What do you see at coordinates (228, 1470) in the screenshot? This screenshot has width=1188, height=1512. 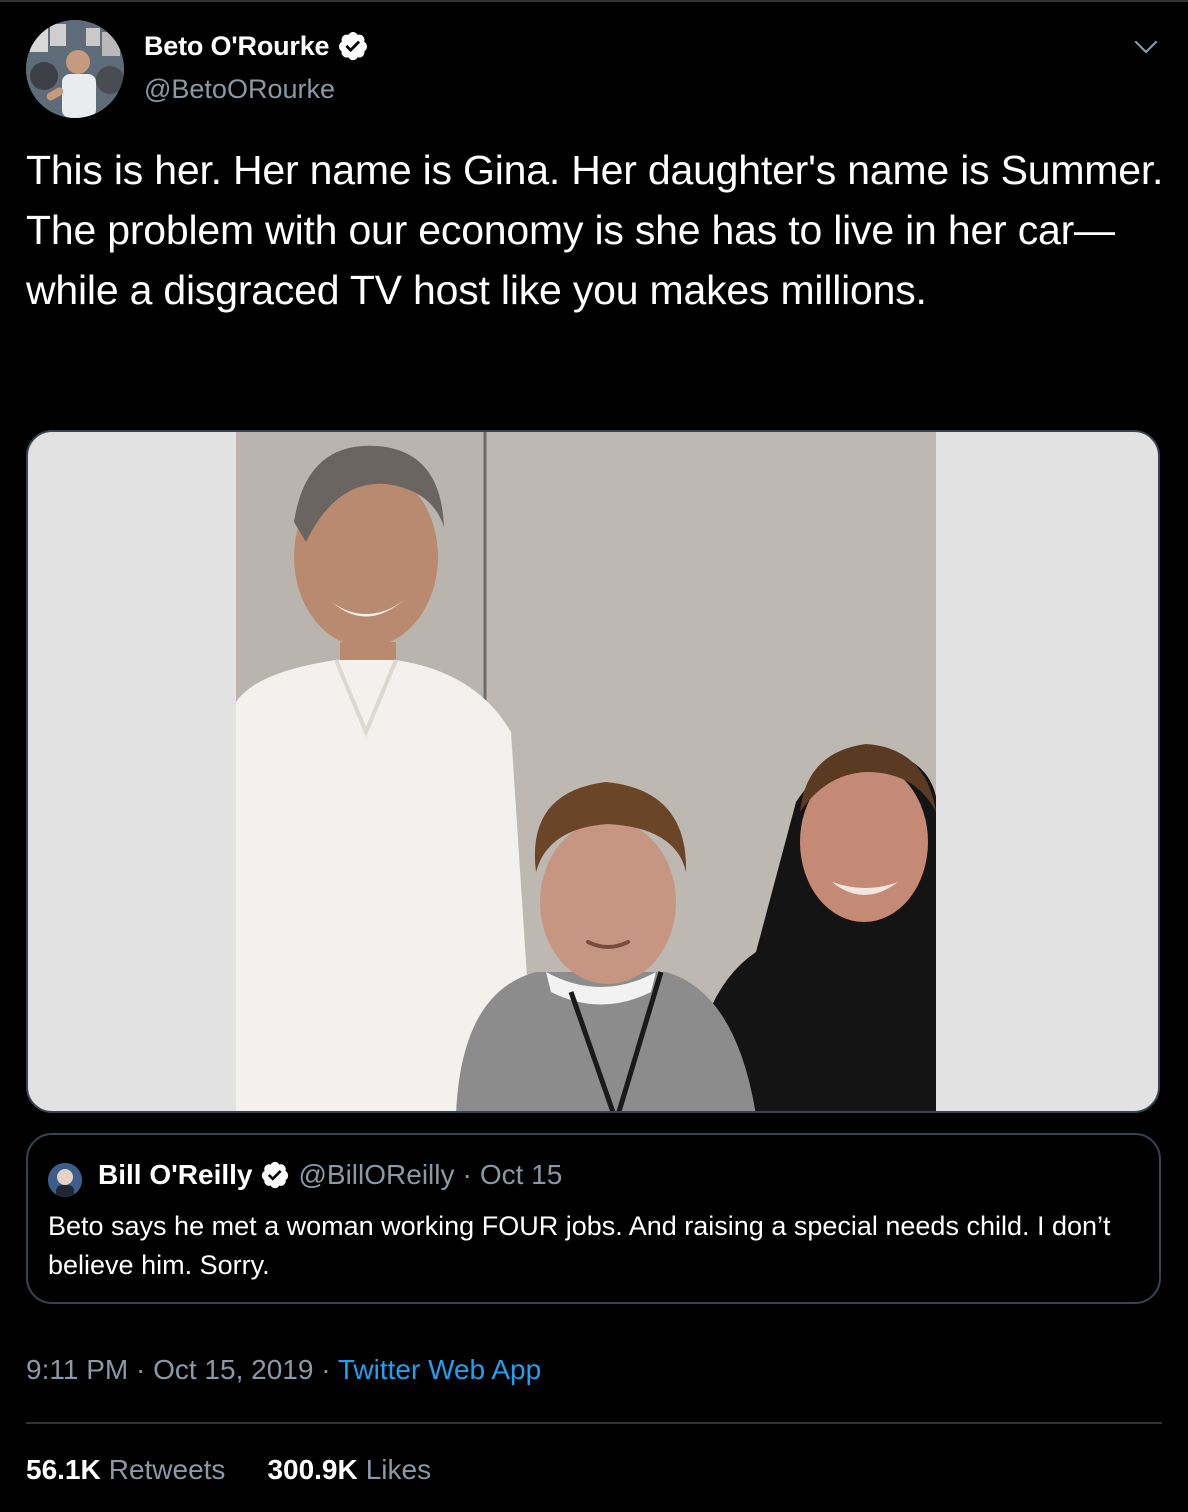 I see `tweet-stats: 56.1K Retweets 300.9K Likes` at bounding box center [228, 1470].